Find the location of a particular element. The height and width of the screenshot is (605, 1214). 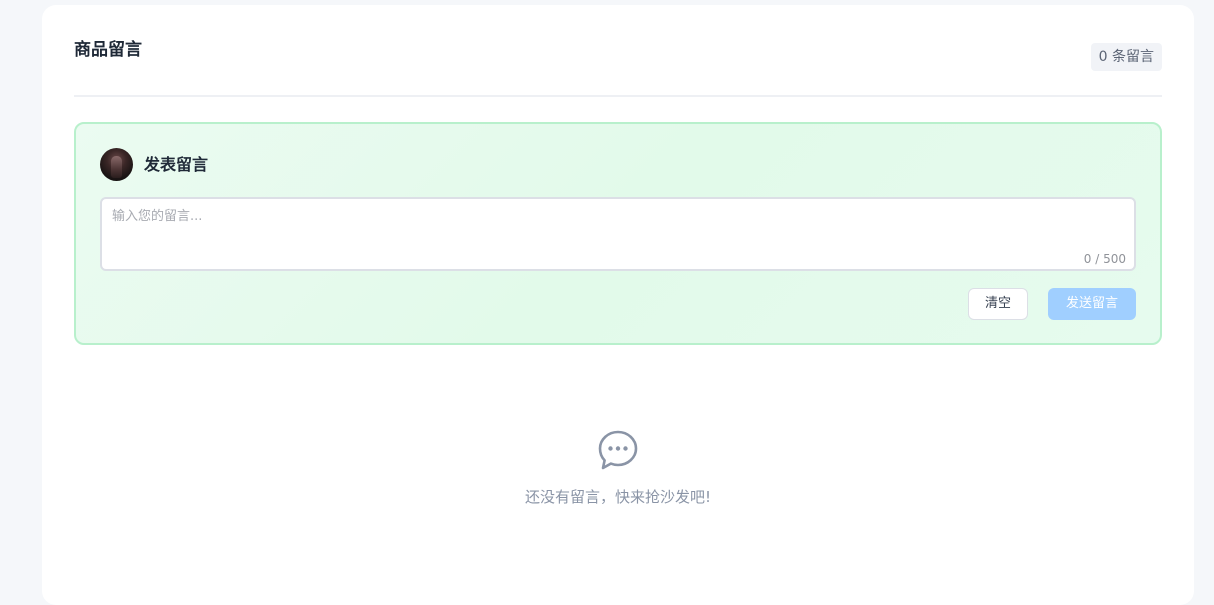

clear-button: 清空 is located at coordinates (998, 304).